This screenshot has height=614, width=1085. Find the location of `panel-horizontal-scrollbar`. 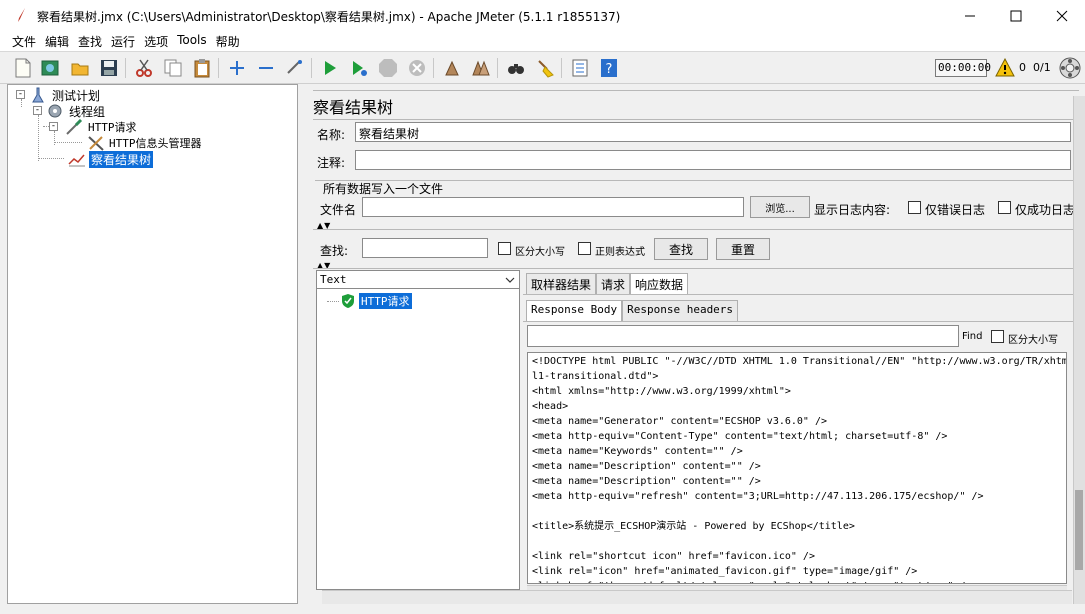

panel-horizontal-scrollbar is located at coordinates (697, 597).